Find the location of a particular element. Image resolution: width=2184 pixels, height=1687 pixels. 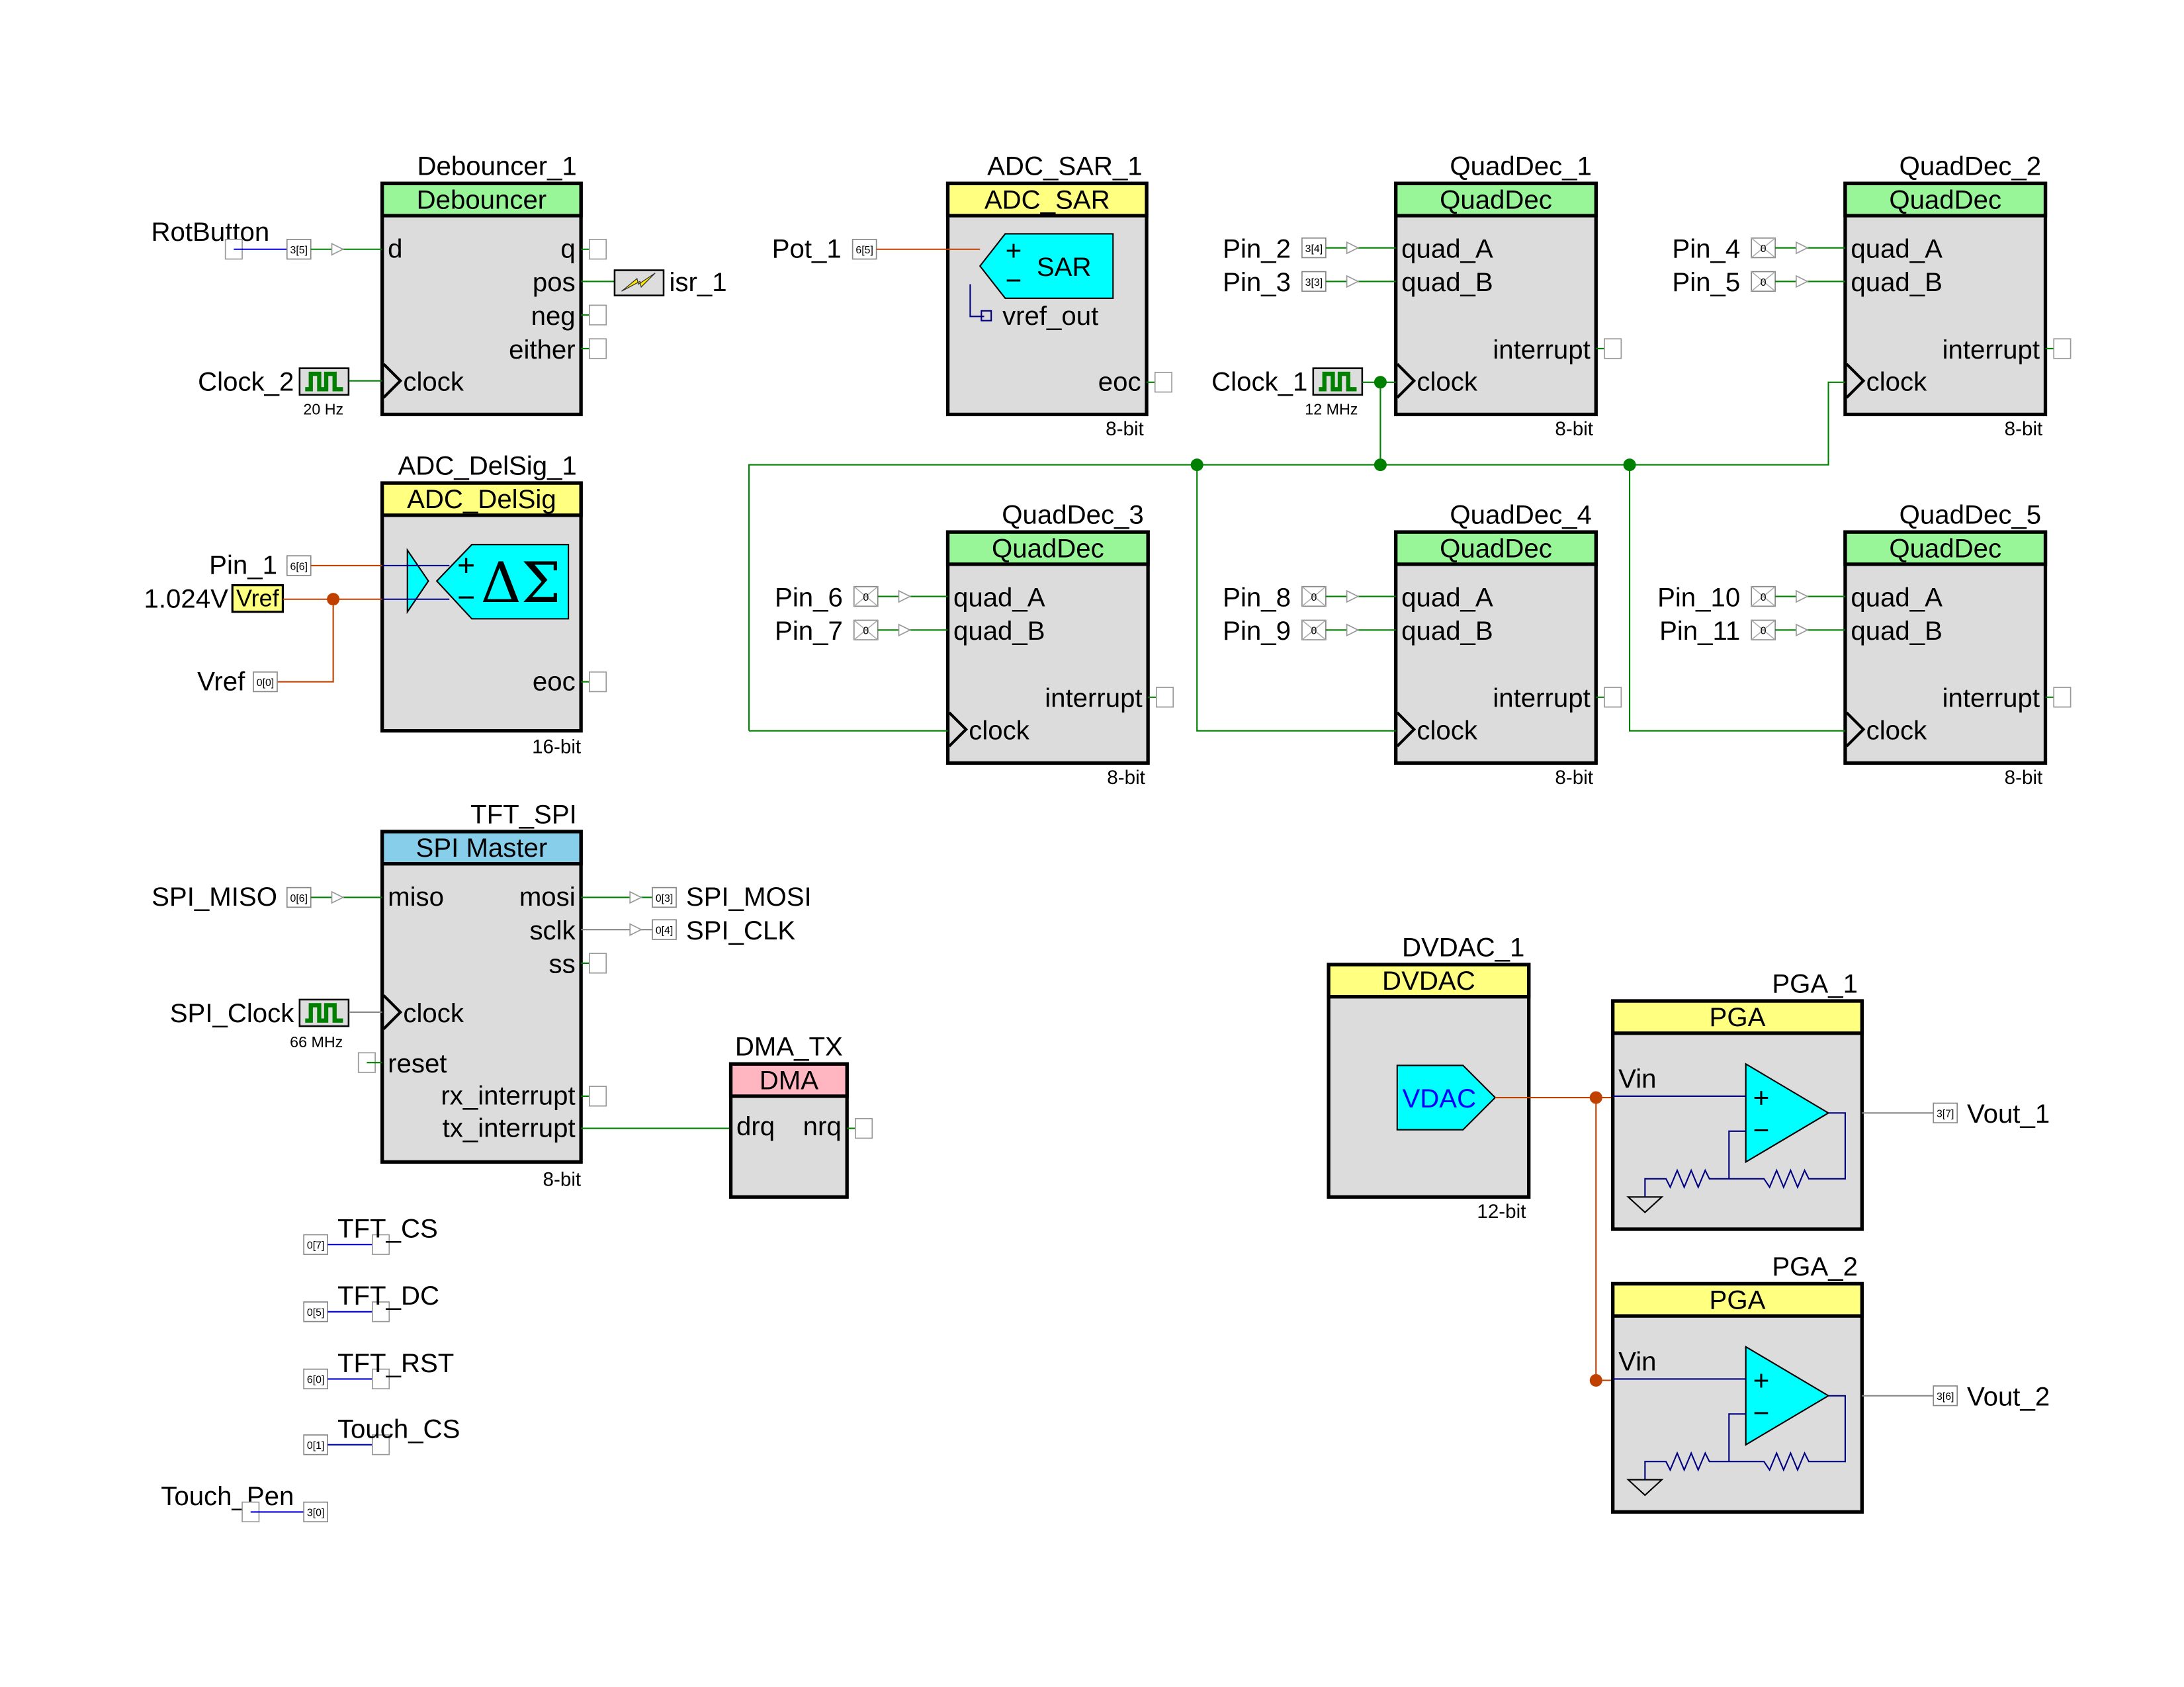

pin-pin_8: 0 is located at coordinates (1314, 596).